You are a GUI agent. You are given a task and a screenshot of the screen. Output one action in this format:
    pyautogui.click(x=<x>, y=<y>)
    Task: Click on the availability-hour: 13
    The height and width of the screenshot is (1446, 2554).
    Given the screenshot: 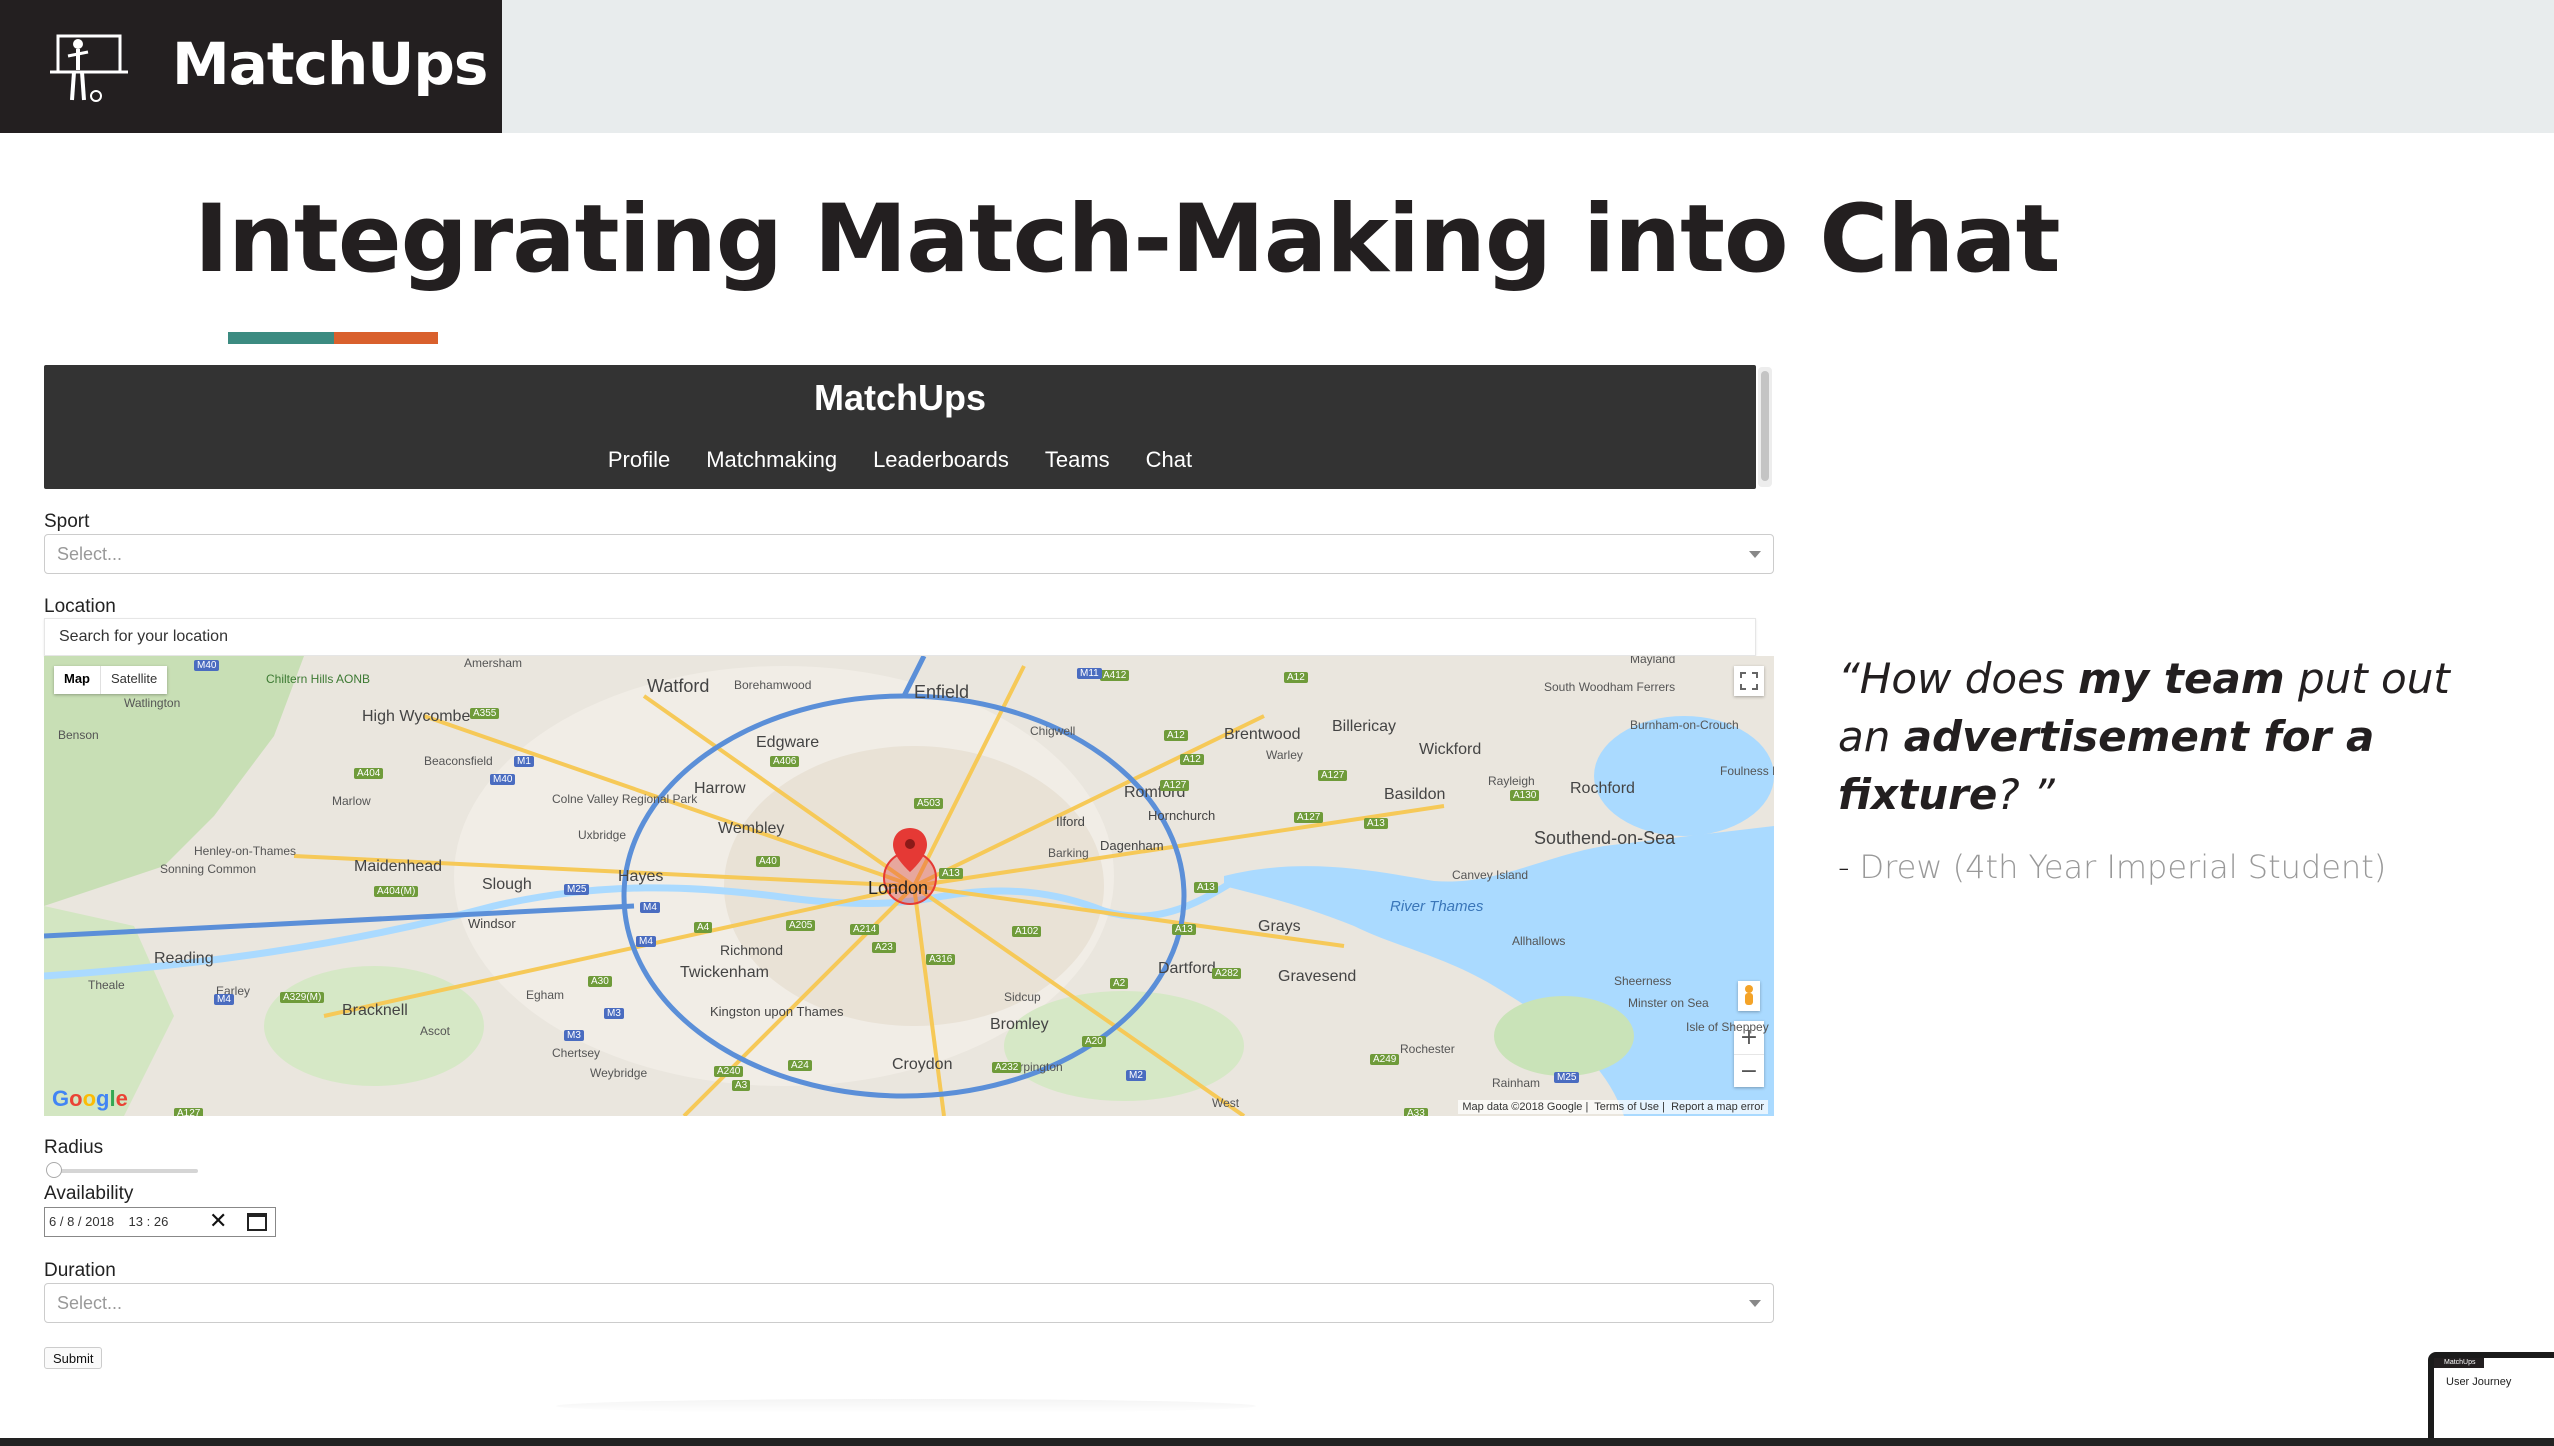 What is the action you would take?
    pyautogui.click(x=136, y=1221)
    